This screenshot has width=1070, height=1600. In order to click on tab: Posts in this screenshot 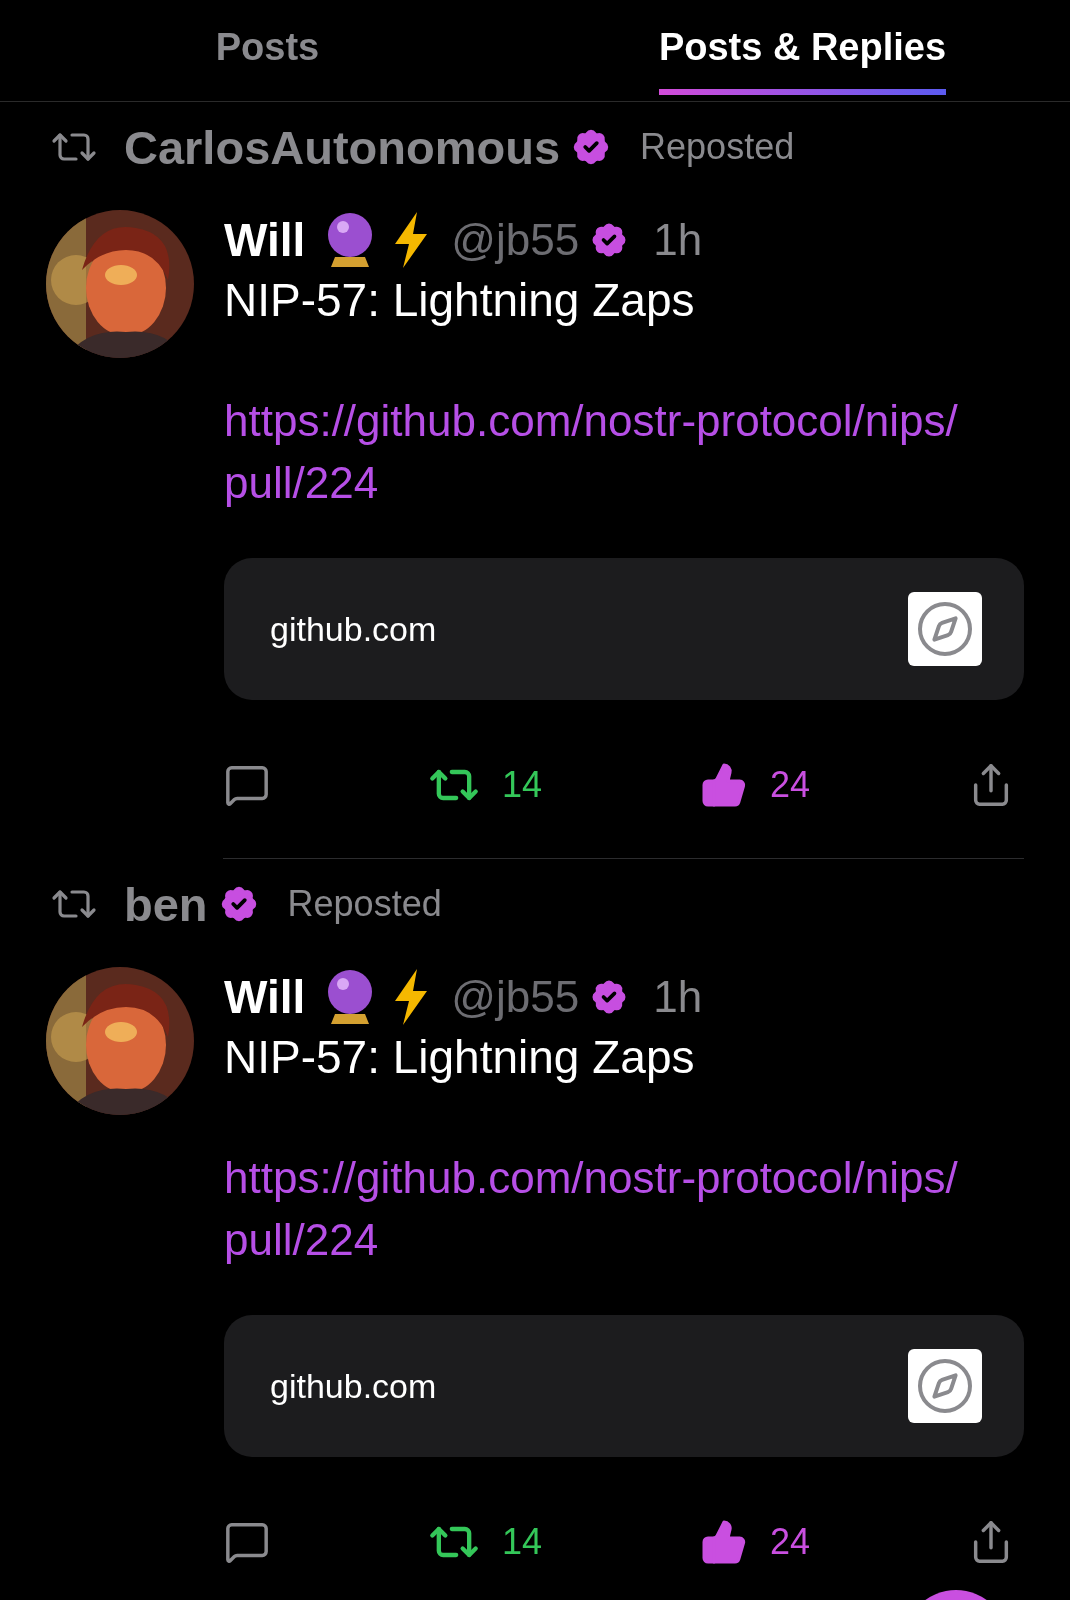, I will do `click(267, 50)`.